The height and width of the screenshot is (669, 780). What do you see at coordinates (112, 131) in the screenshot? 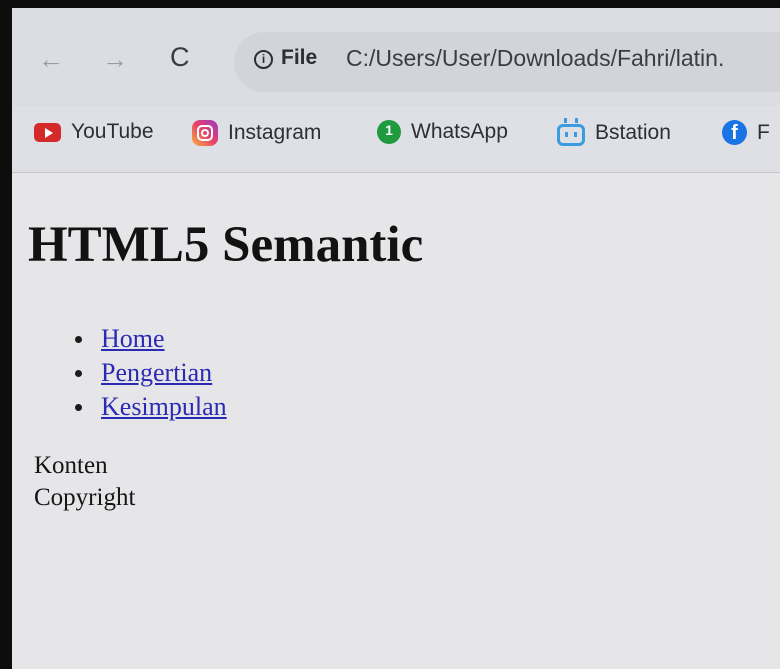
I see `bookmark-label: YouTube` at bounding box center [112, 131].